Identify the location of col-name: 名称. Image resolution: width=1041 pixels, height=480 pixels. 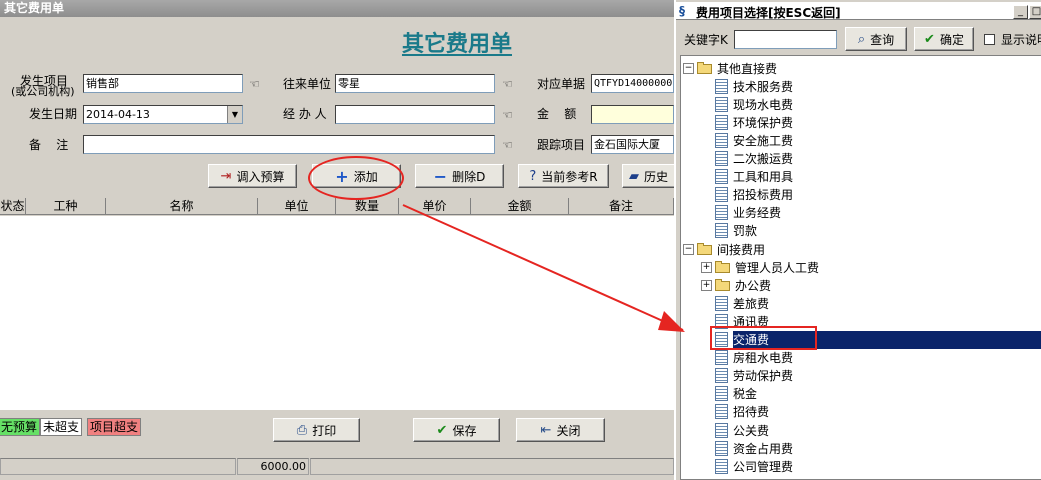
(182, 206).